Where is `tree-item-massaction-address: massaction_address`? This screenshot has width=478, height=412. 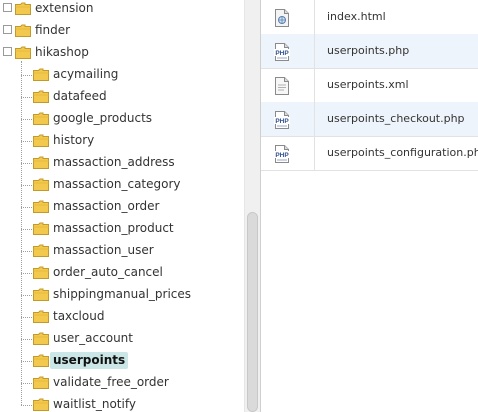
tree-item-massaction-address: massaction_address is located at coordinates (122, 163).